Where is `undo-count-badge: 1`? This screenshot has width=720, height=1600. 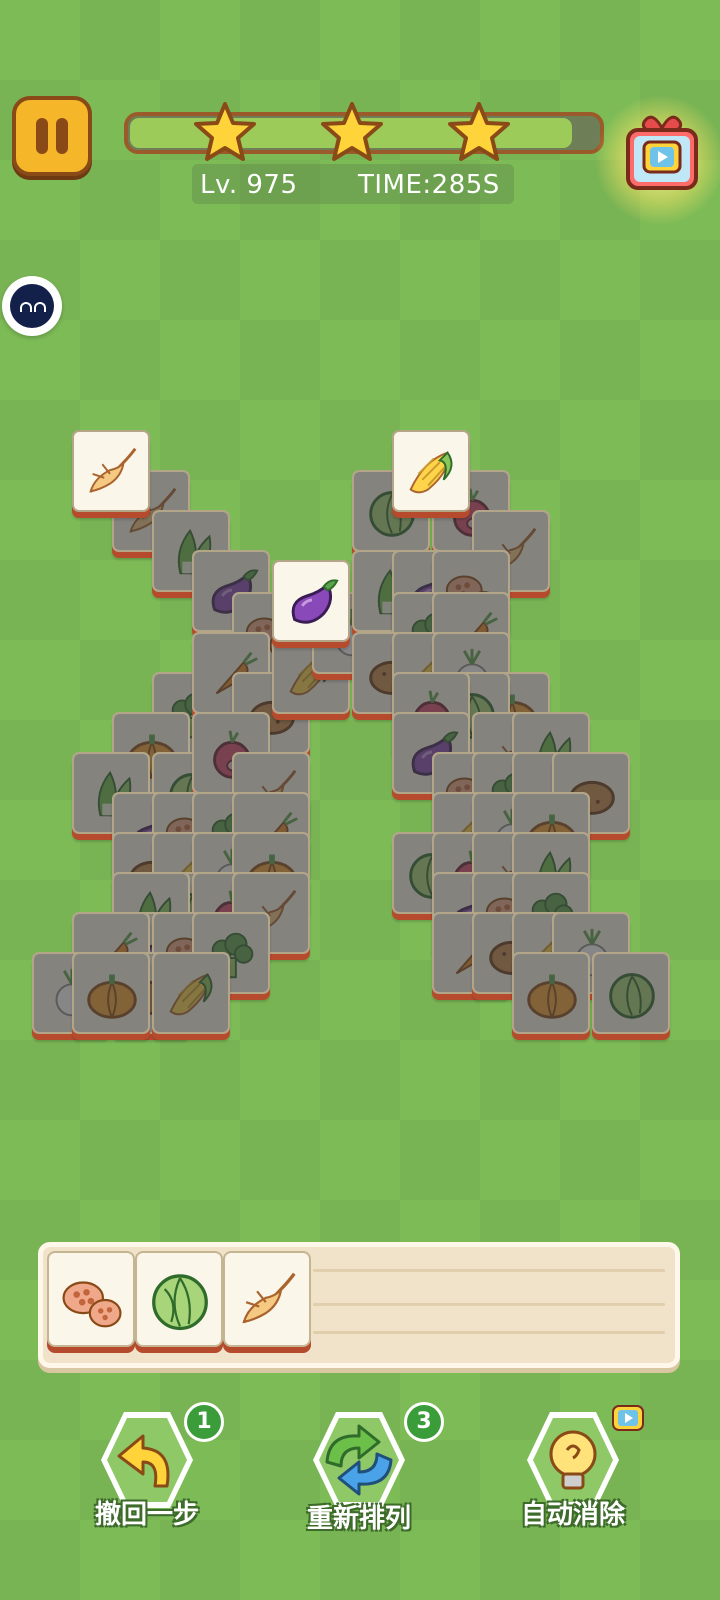
undo-count-badge: 1 is located at coordinates (204, 1422).